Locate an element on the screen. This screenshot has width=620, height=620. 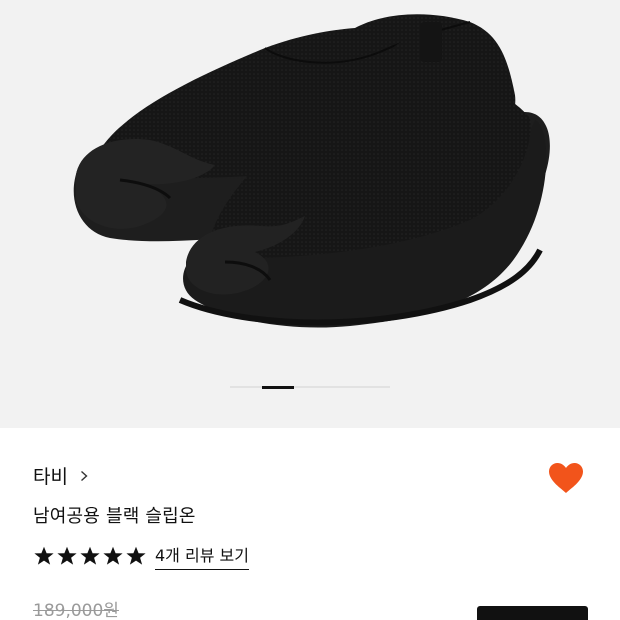
brand-link: 타비 is located at coordinates (61, 475).